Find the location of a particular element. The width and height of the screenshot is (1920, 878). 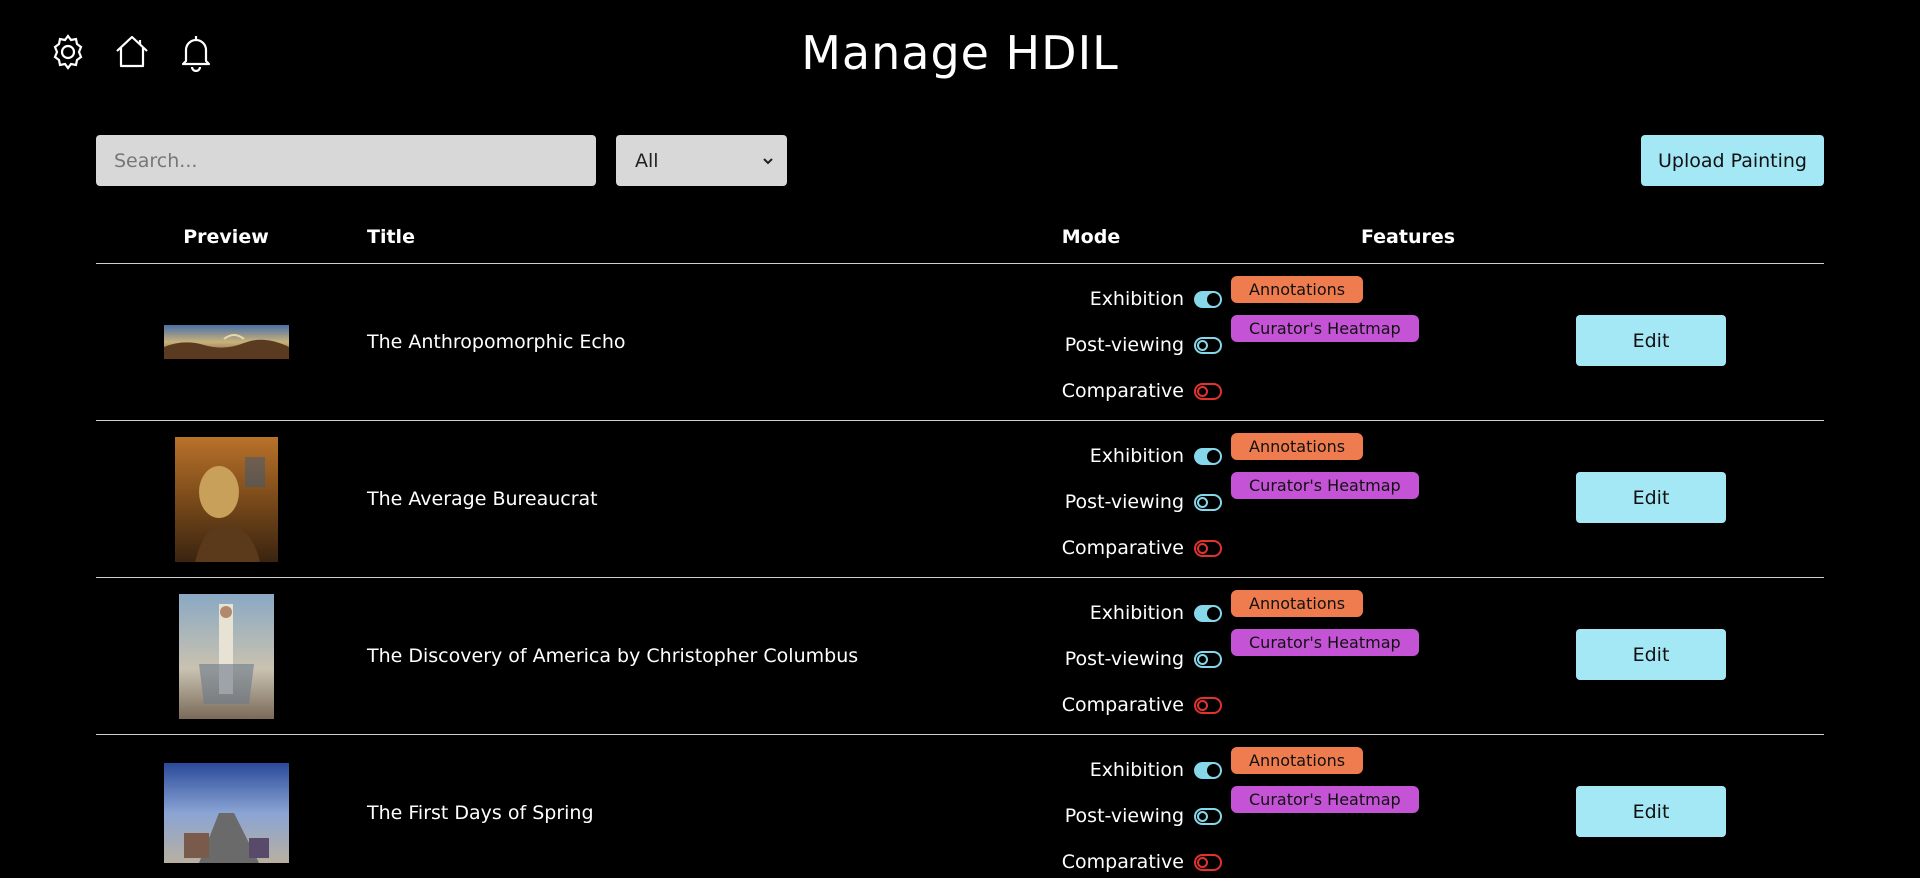

filter-select-value: All is located at coordinates (647, 160).